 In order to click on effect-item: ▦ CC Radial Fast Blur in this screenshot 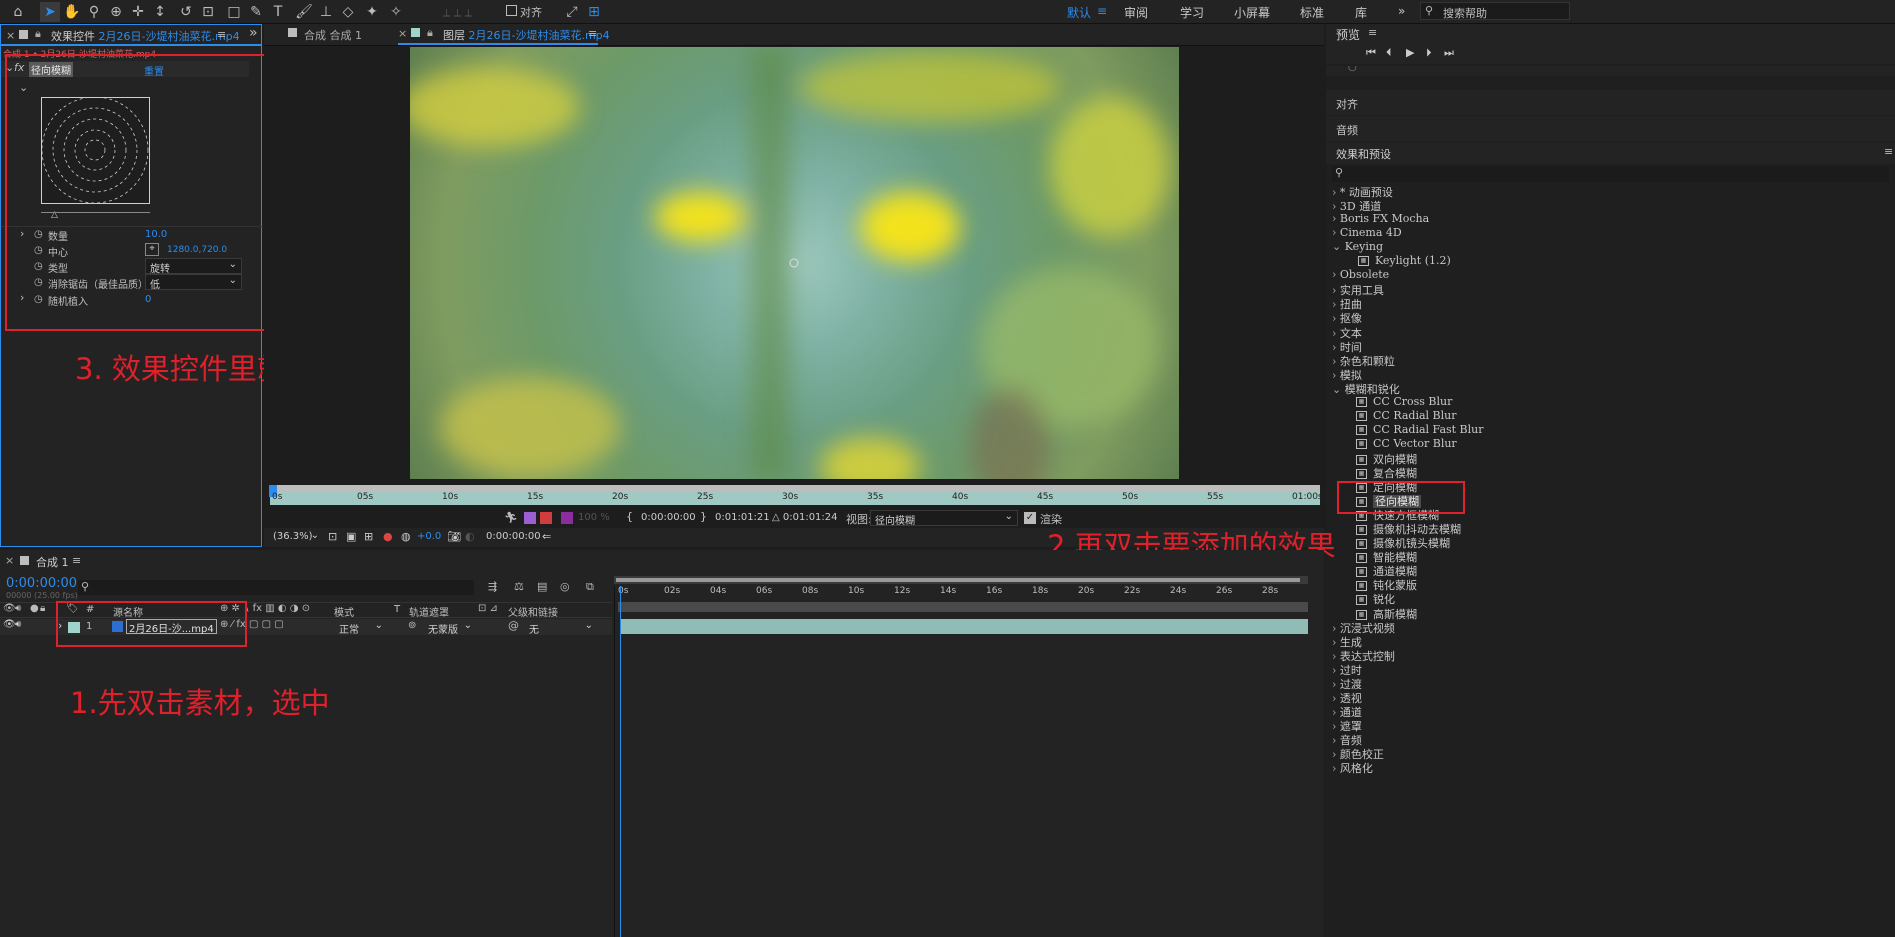, I will do `click(1420, 429)`.